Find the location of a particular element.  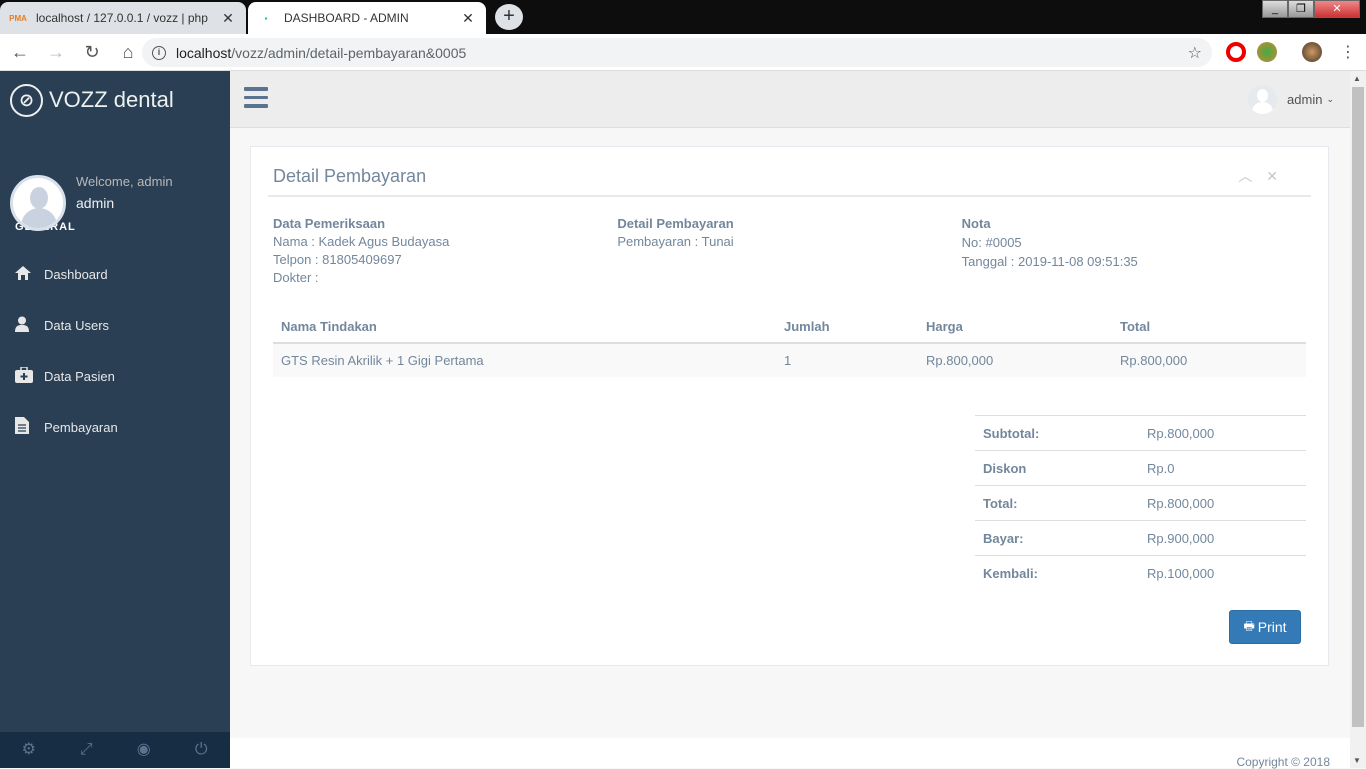

home-icon is located at coordinates (29, 274).